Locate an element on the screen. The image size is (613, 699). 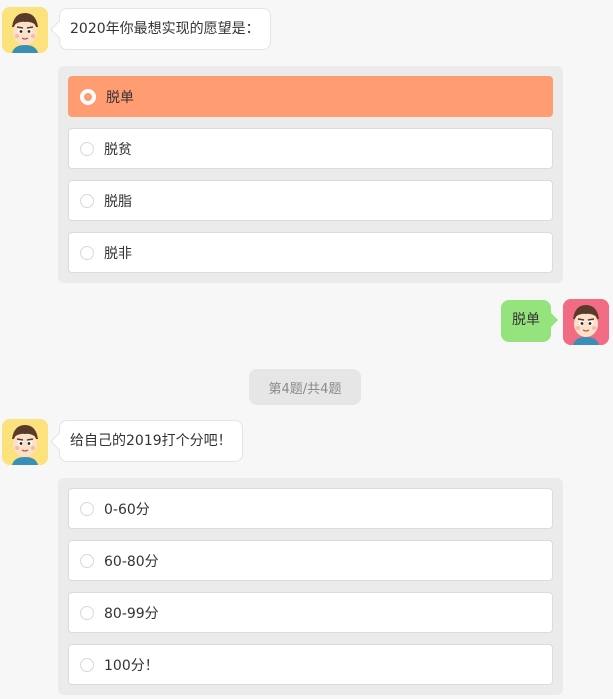
user-reply-bubble: 脱单 is located at coordinates (526, 321).